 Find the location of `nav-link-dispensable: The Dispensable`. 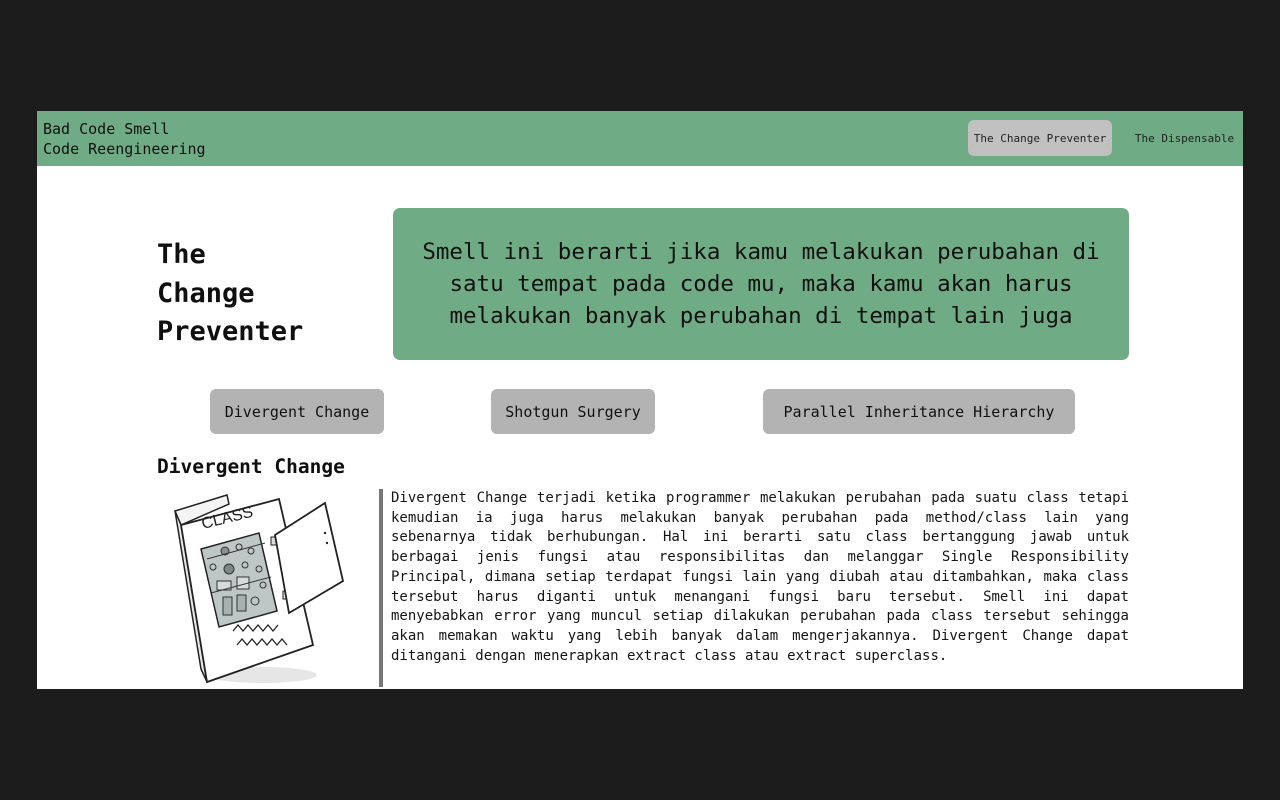

nav-link-dispensable: The Dispensable is located at coordinates (1184, 138).